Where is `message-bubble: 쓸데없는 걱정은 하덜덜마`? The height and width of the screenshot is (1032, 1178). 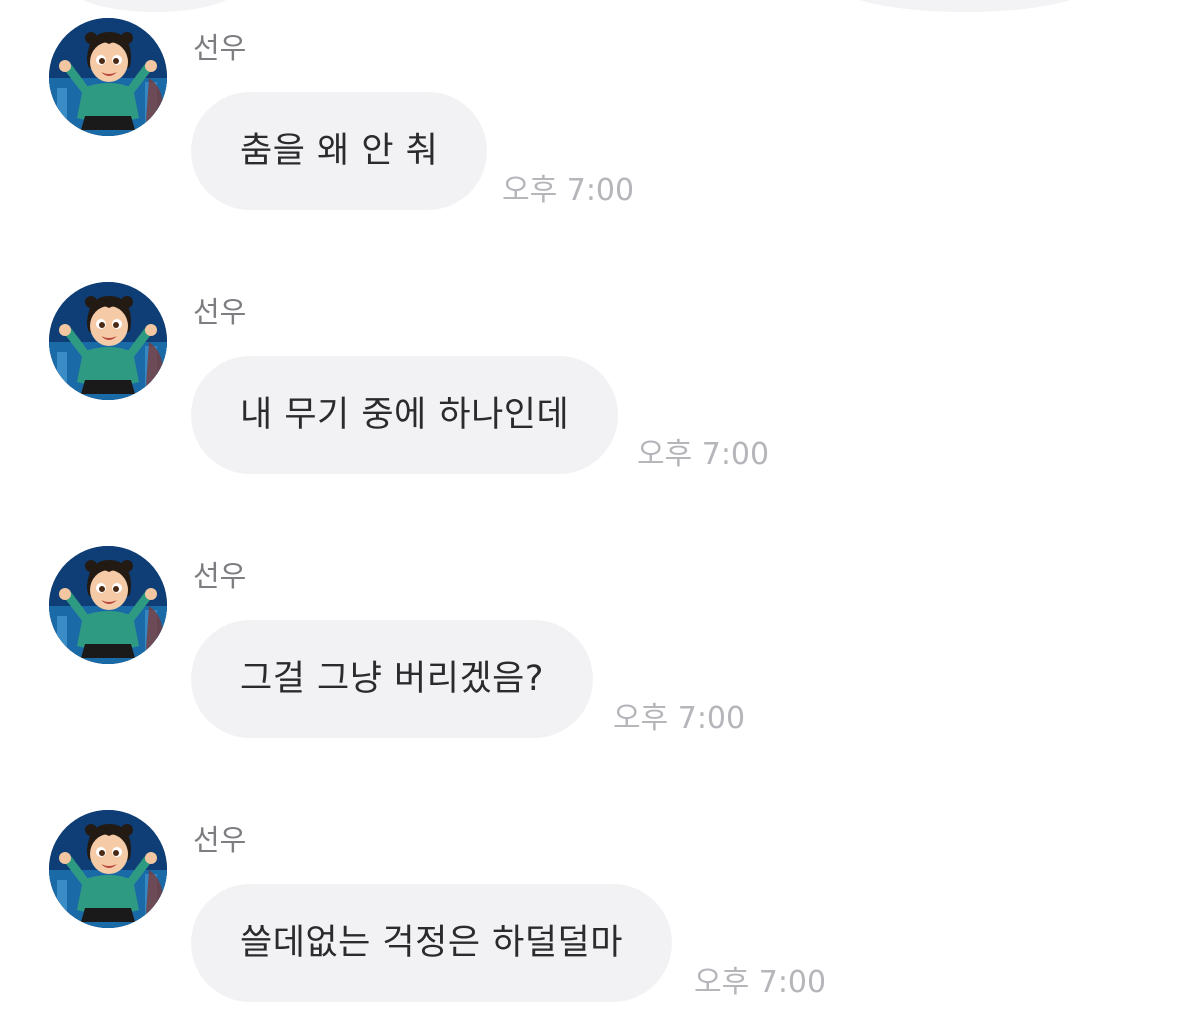 message-bubble: 쓸데없는 걱정은 하덜덜마 is located at coordinates (431, 943).